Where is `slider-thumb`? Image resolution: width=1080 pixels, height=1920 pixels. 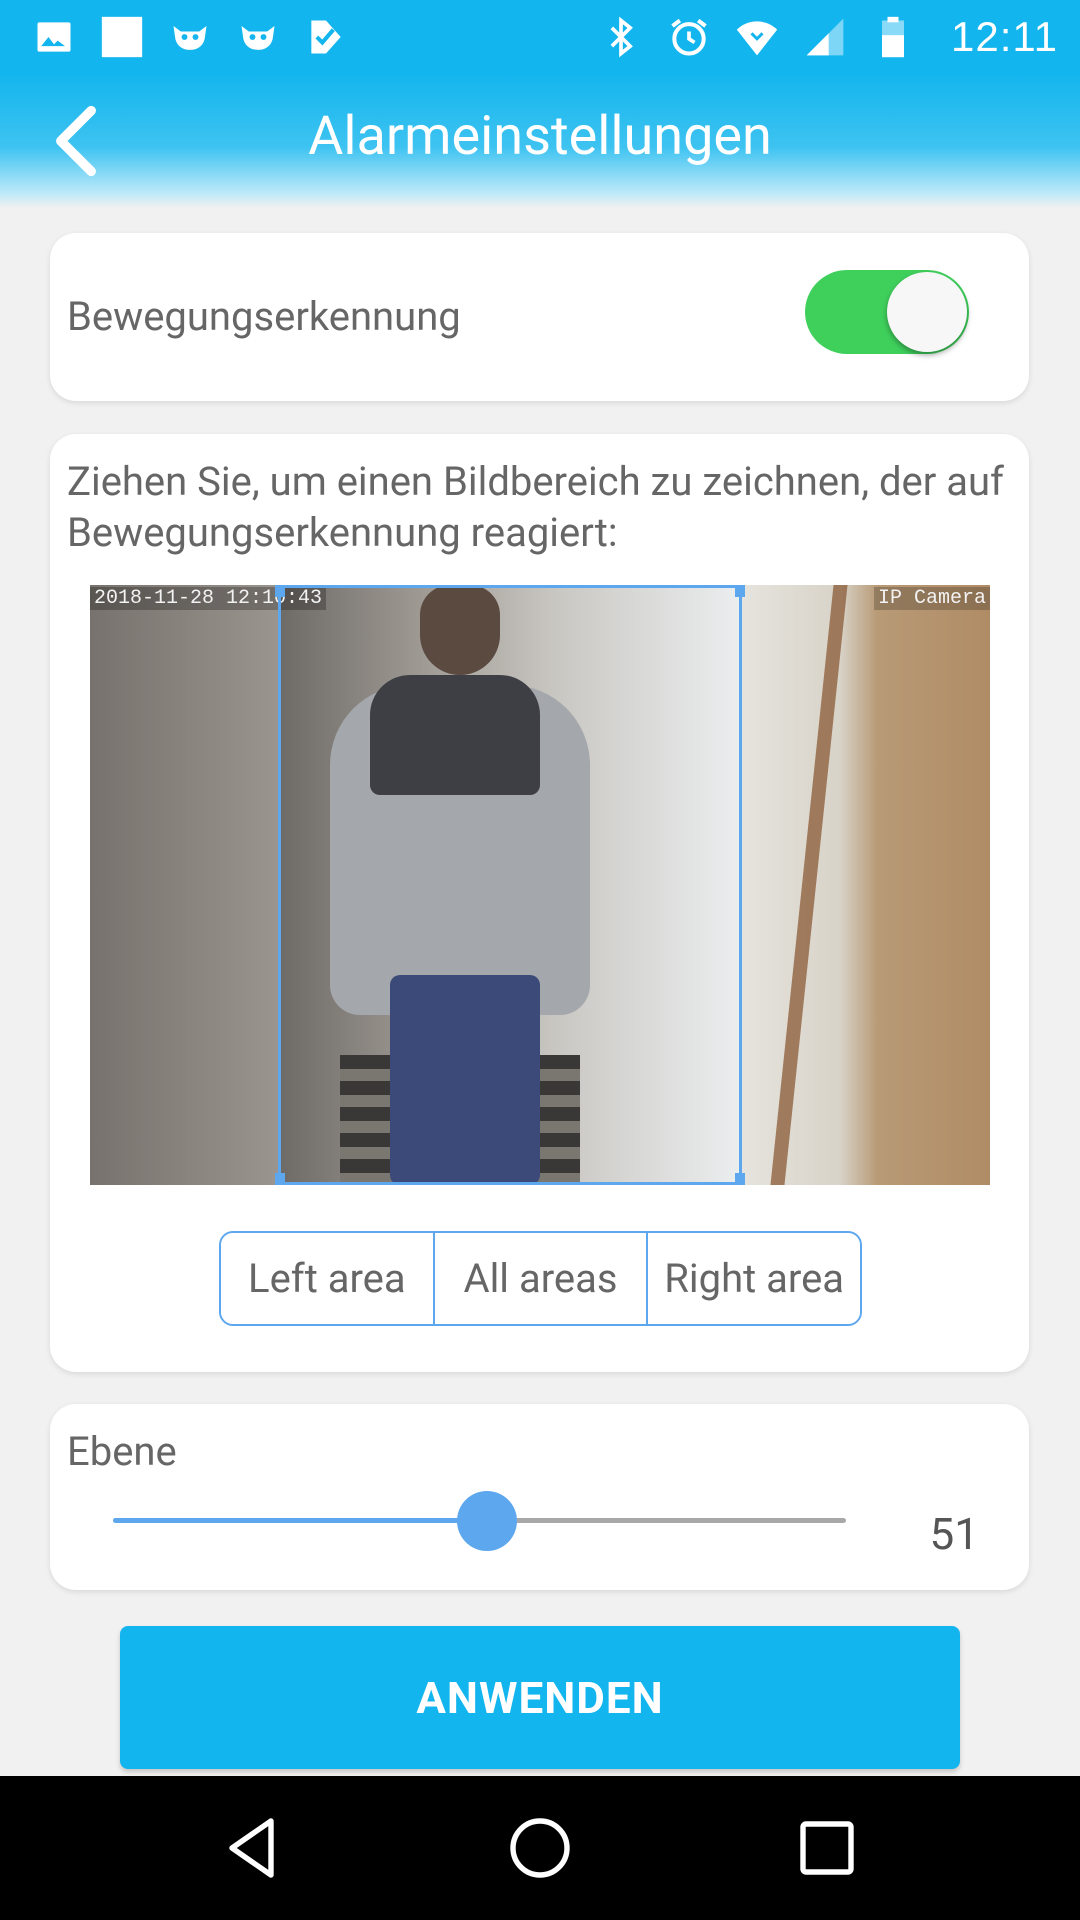 slider-thumb is located at coordinates (486, 1521).